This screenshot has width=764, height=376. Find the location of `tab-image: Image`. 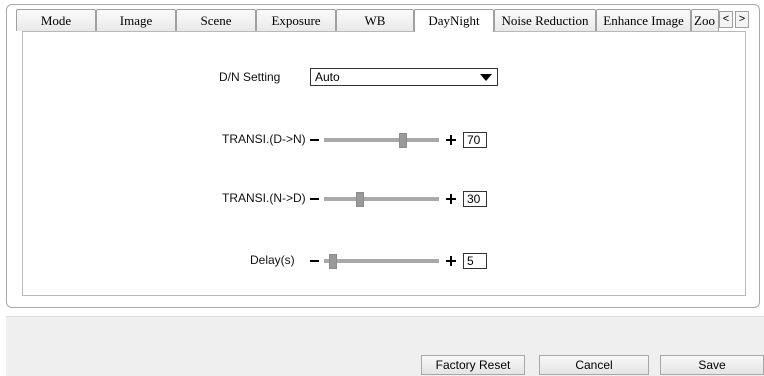

tab-image: Image is located at coordinates (136, 20).